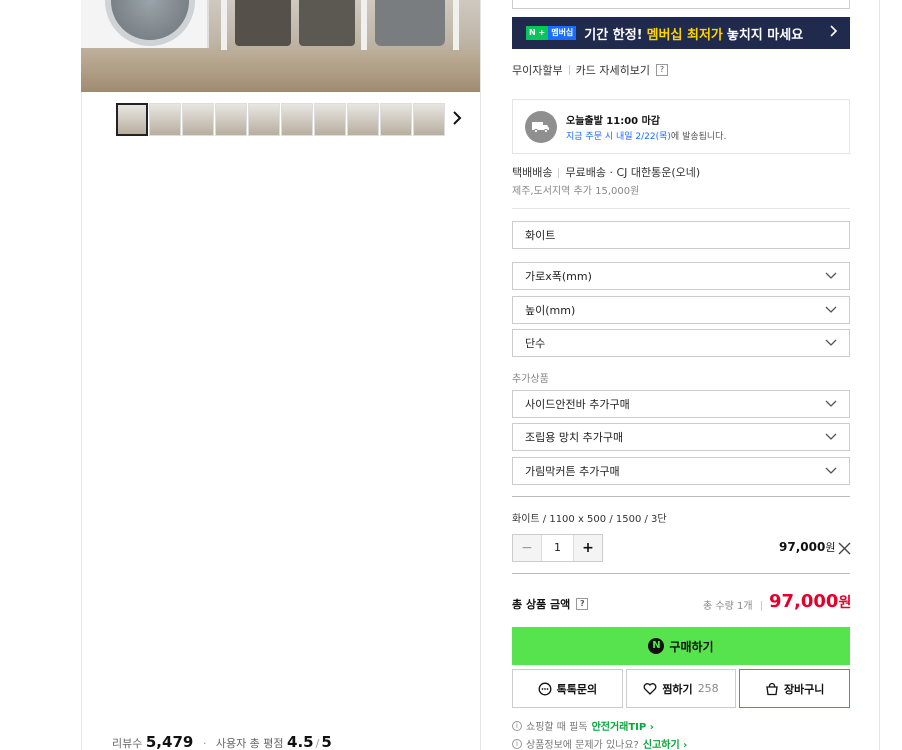 This screenshot has height=750, width=902. What do you see at coordinates (844, 547) in the screenshot?
I see `close-icon` at bounding box center [844, 547].